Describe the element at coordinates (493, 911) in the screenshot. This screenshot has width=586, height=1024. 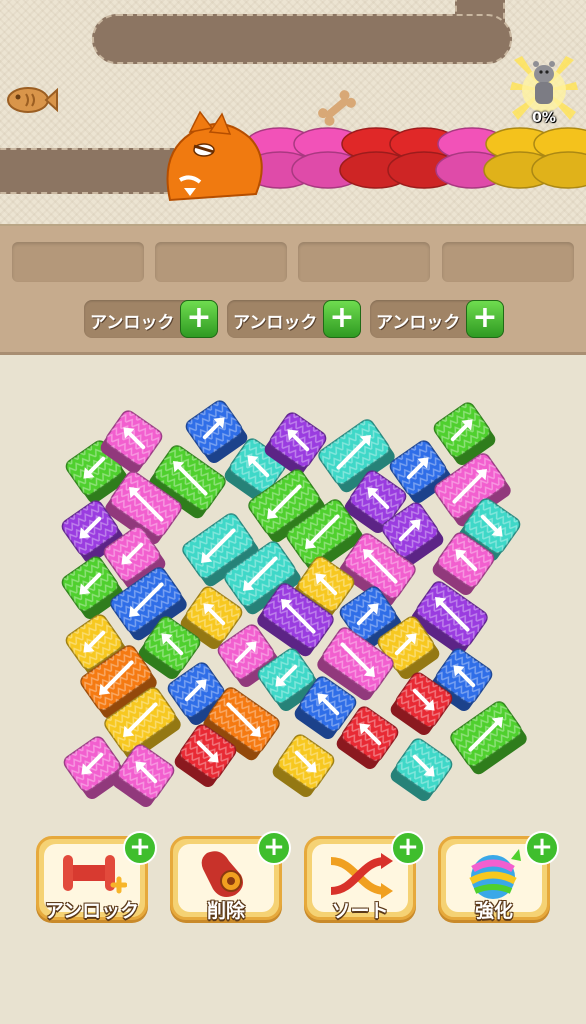
I see `boost-booster-label: 強化` at that location.